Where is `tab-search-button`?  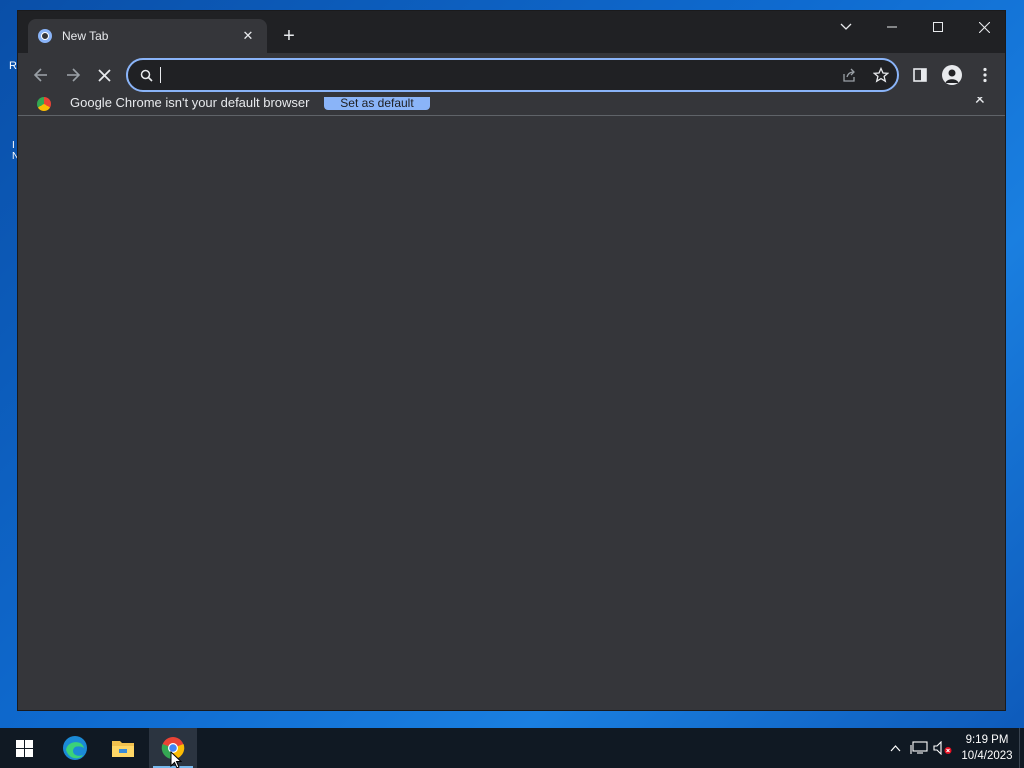
tab-search-button is located at coordinates (846, 27).